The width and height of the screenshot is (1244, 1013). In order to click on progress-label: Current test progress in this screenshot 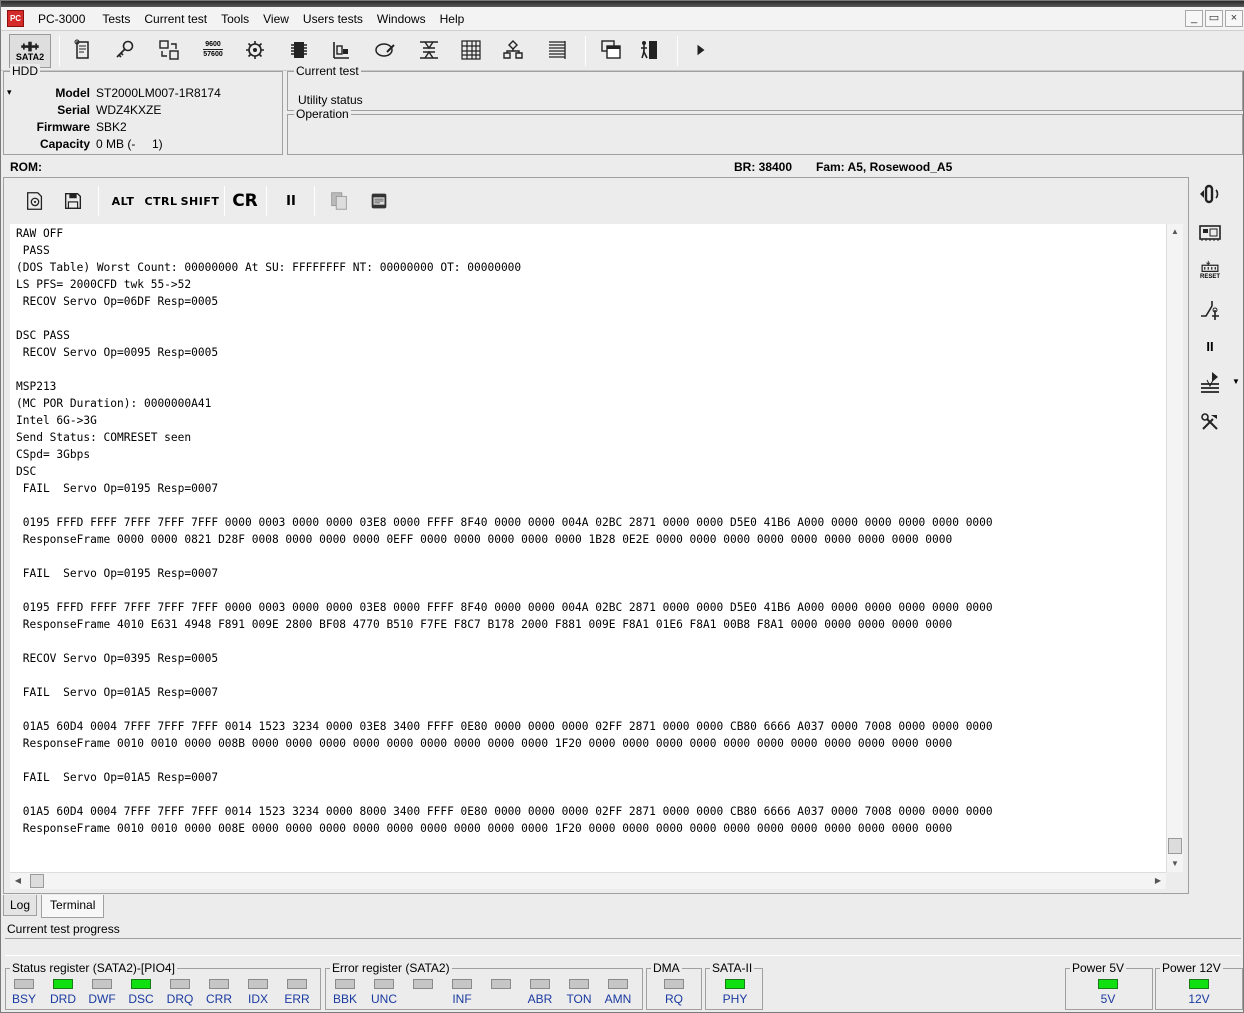, I will do `click(63, 929)`.